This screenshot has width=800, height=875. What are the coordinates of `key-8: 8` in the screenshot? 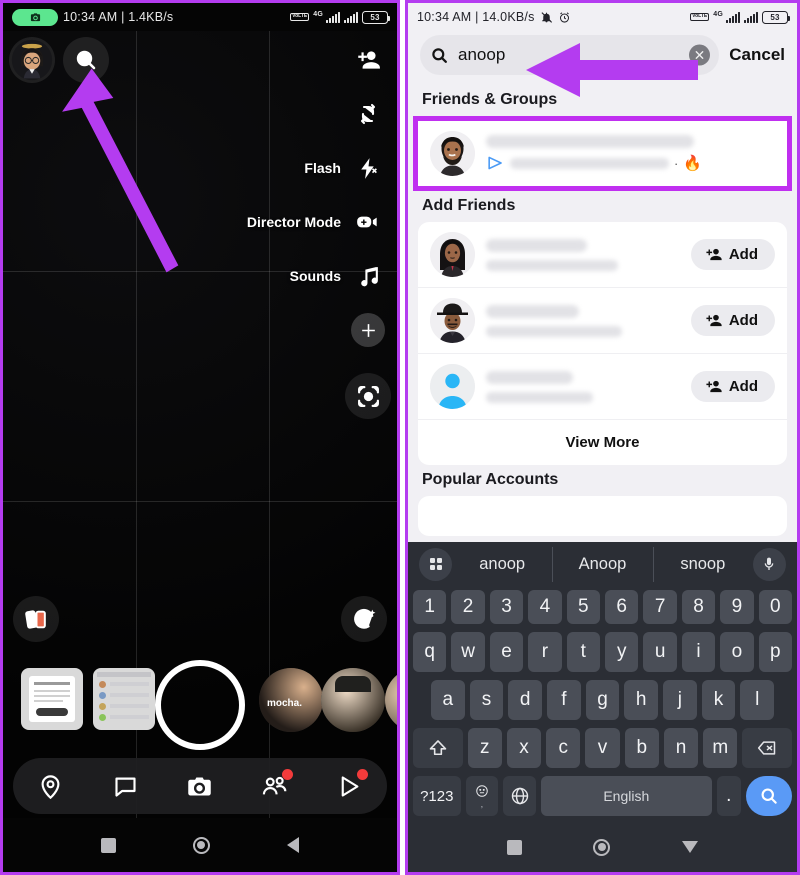 It's located at (698, 607).